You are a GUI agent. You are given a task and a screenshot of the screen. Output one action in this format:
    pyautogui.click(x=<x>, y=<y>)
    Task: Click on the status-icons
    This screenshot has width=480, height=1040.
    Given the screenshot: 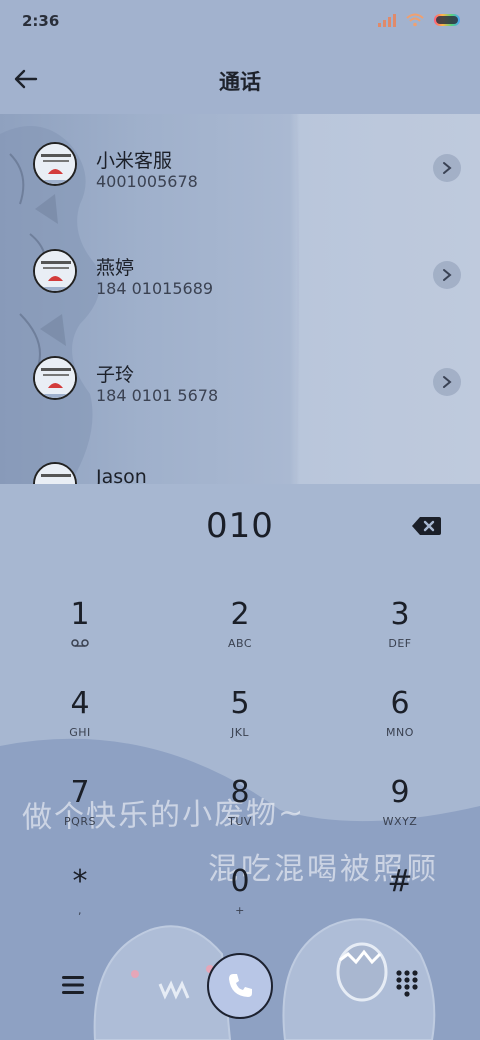 What is the action you would take?
    pyautogui.click(x=419, y=20)
    